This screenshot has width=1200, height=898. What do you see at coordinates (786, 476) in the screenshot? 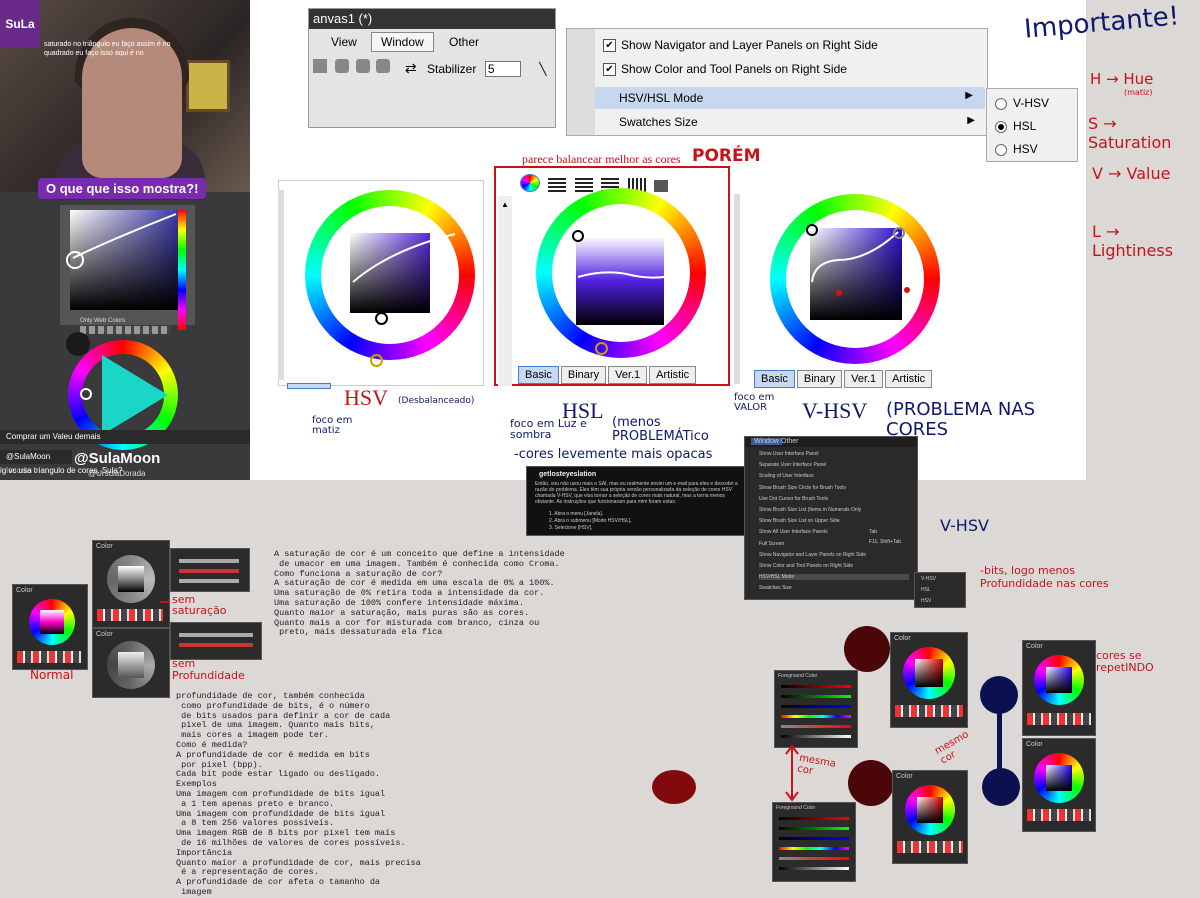
I see `dark-menu-item: Scaling of User Interface` at bounding box center [786, 476].